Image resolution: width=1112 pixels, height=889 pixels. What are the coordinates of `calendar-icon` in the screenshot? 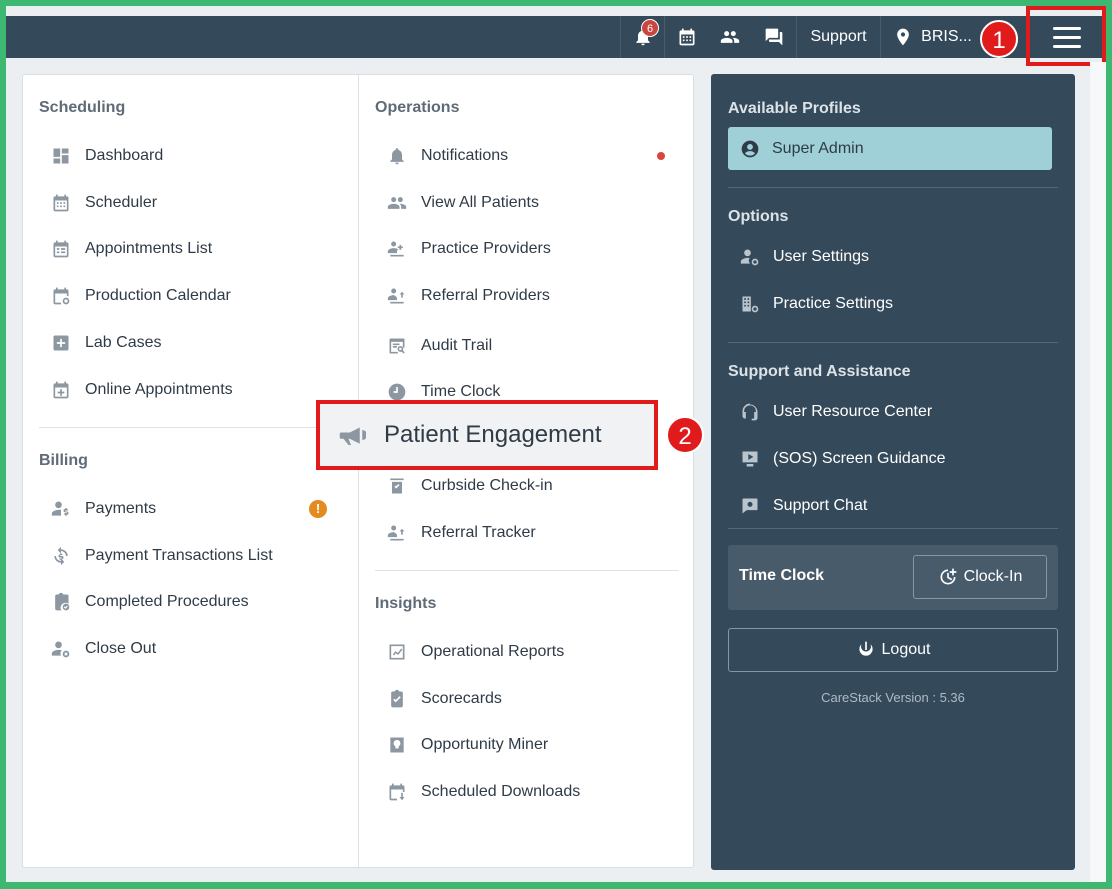 It's located at (686, 37).